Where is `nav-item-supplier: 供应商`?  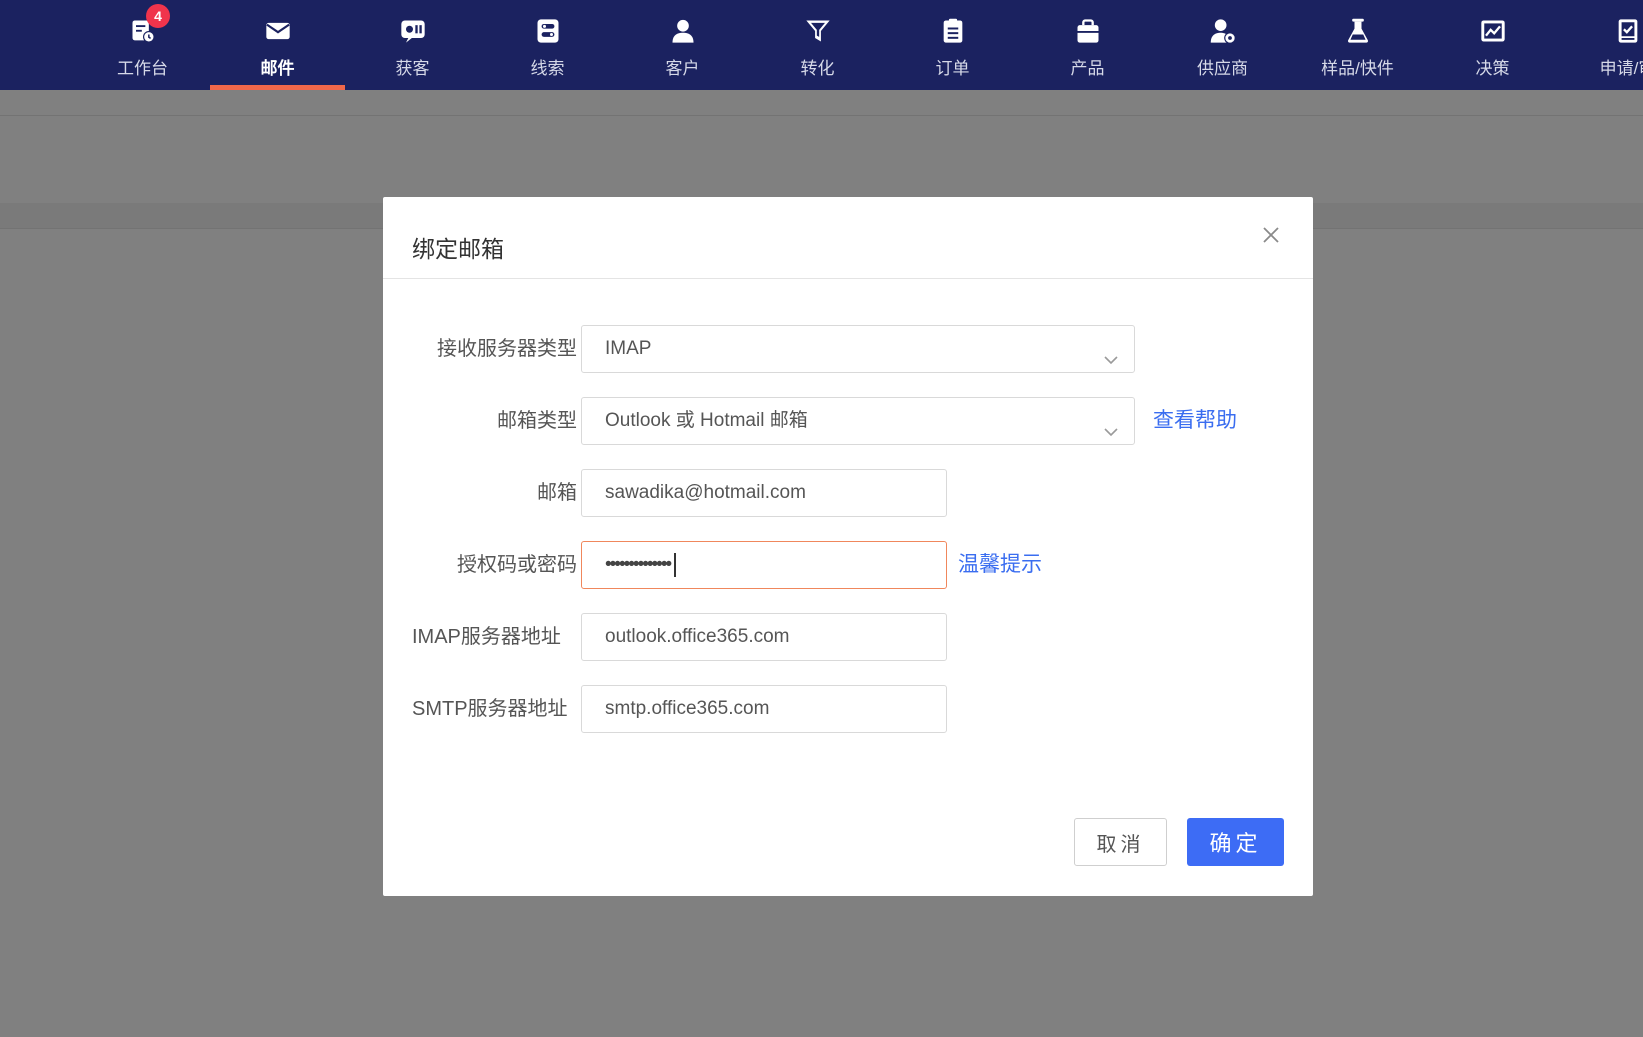 nav-item-supplier: 供应商 is located at coordinates (1222, 45).